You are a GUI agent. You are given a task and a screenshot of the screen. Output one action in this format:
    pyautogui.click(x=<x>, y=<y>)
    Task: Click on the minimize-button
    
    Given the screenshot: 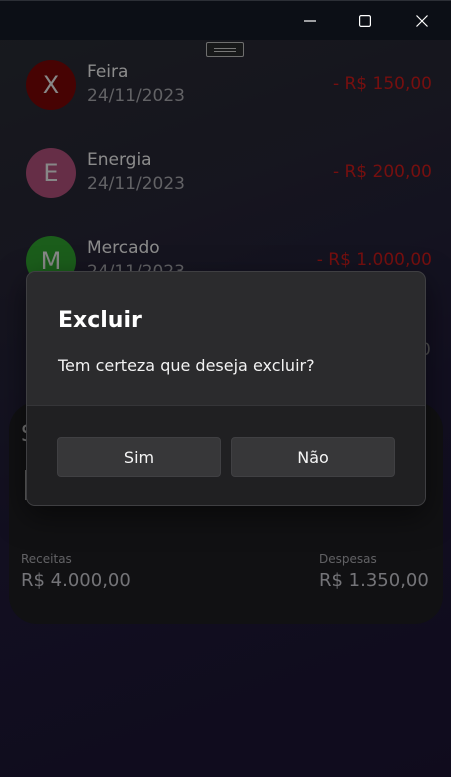 What is the action you would take?
    pyautogui.click(x=310, y=21)
    